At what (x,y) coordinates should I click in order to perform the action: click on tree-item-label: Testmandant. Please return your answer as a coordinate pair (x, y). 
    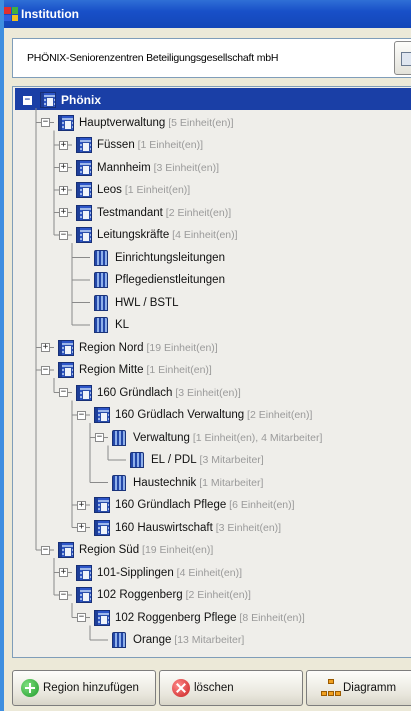
    Looking at the image, I should click on (130, 212).